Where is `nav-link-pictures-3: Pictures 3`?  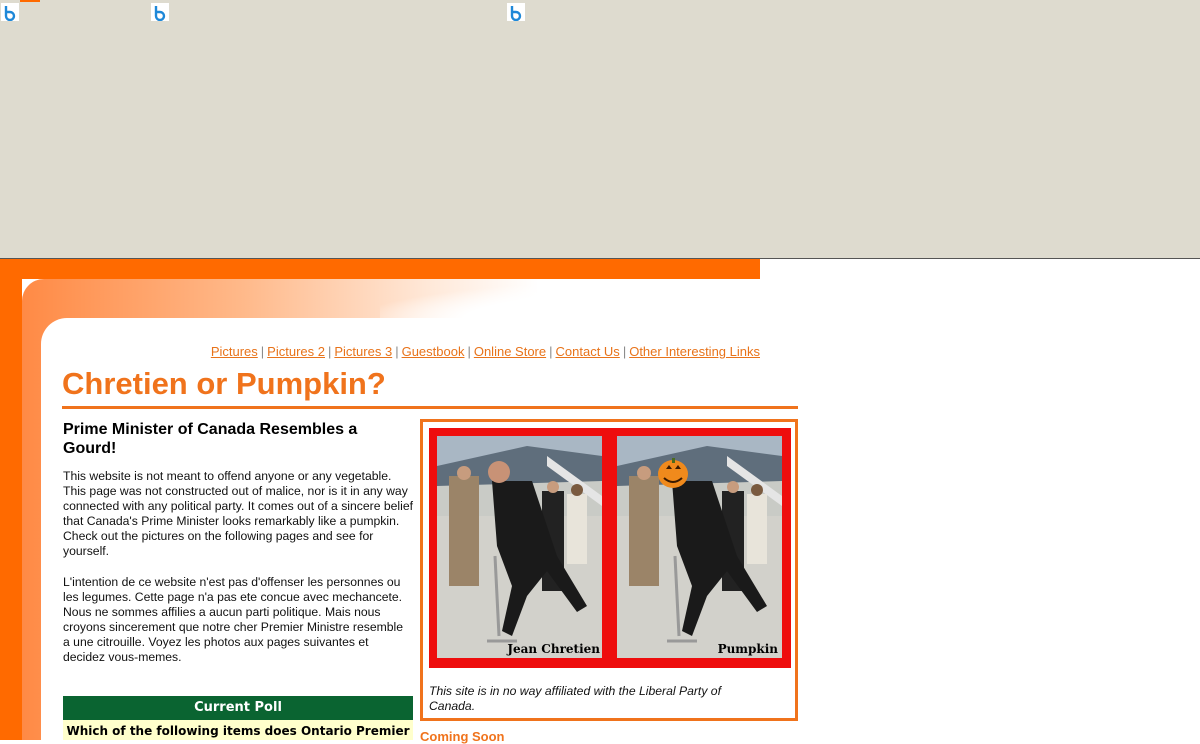 nav-link-pictures-3: Pictures 3 is located at coordinates (363, 351).